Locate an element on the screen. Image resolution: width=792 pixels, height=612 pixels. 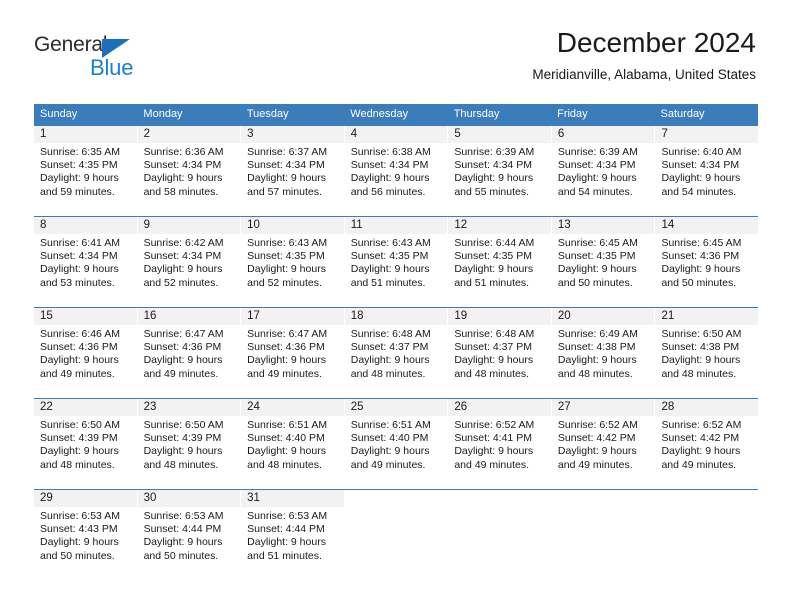
sunrise-text: Sunrise: 6:49 AM is located at coordinates (597, 334).